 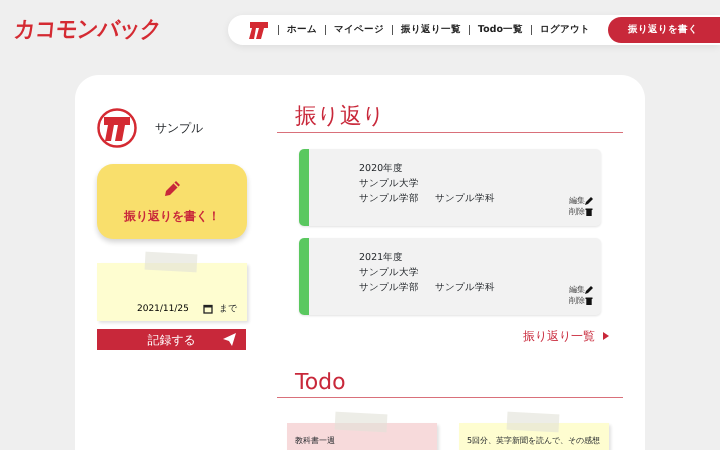 What do you see at coordinates (167, 309) in the screenshot?
I see `date-field: 2021/11/25` at bounding box center [167, 309].